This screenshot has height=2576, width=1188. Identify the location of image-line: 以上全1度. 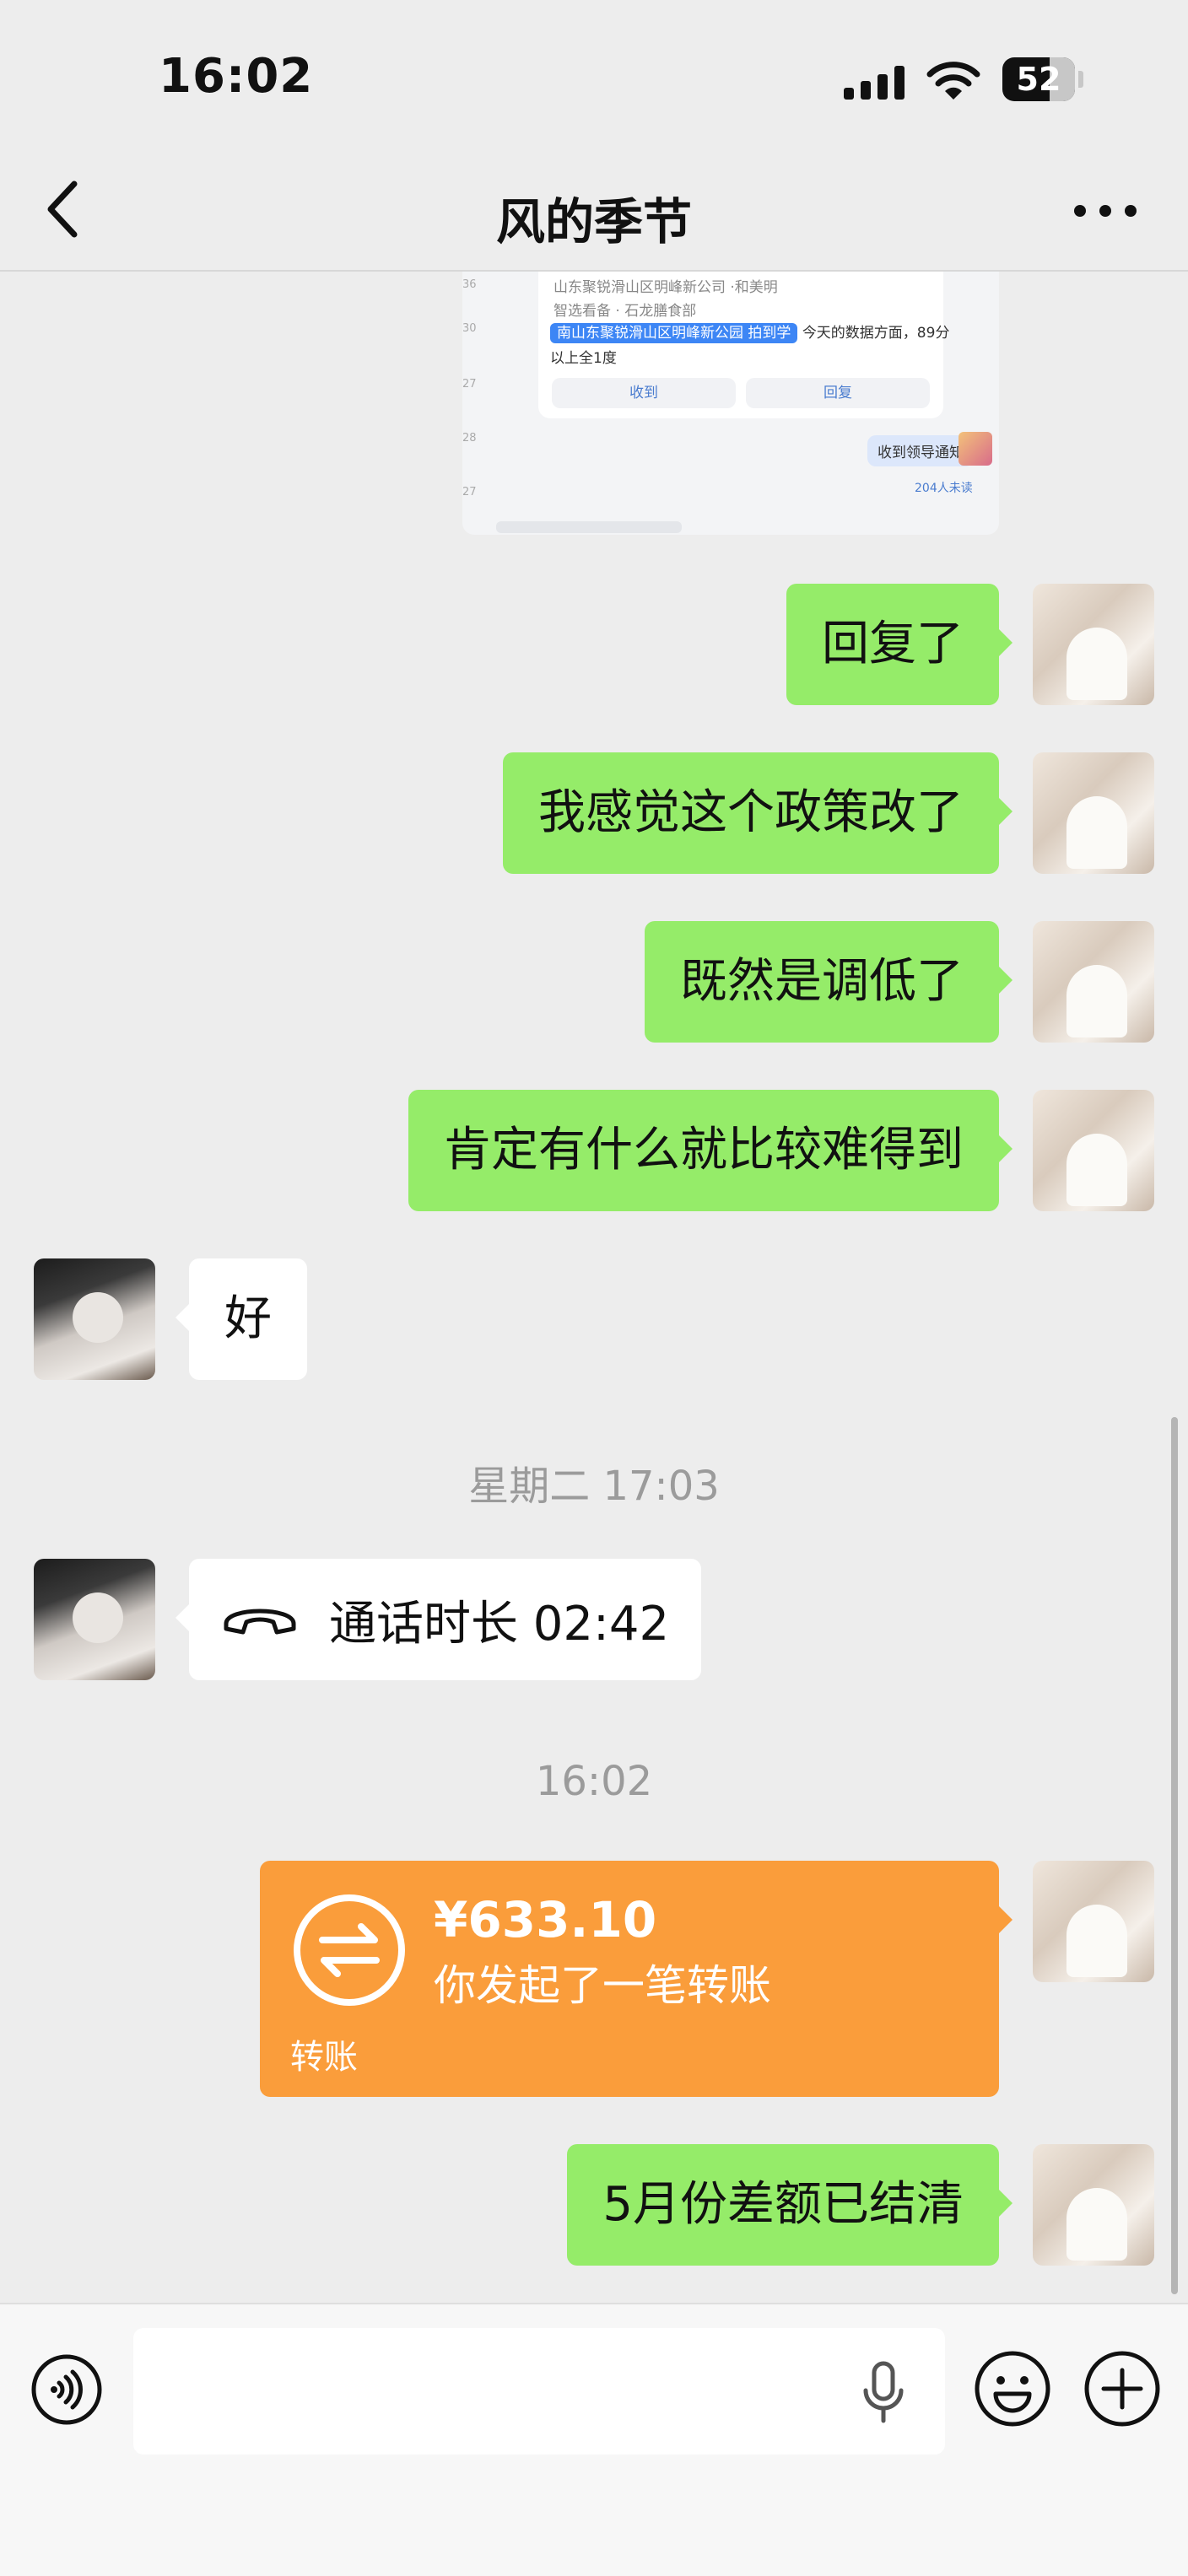
(583, 358).